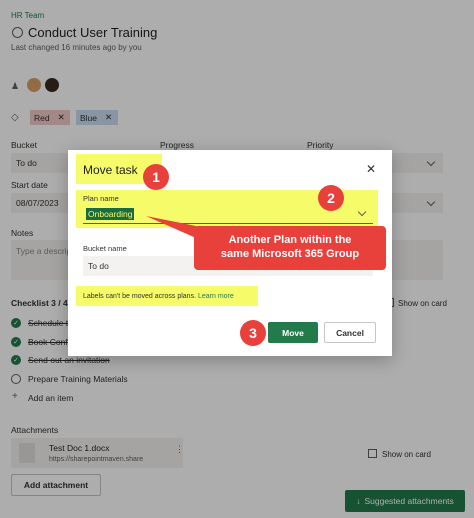 Image resolution: width=474 pixels, height=518 pixels. I want to click on callout-line-1: Another Plan within the, so click(290, 240).